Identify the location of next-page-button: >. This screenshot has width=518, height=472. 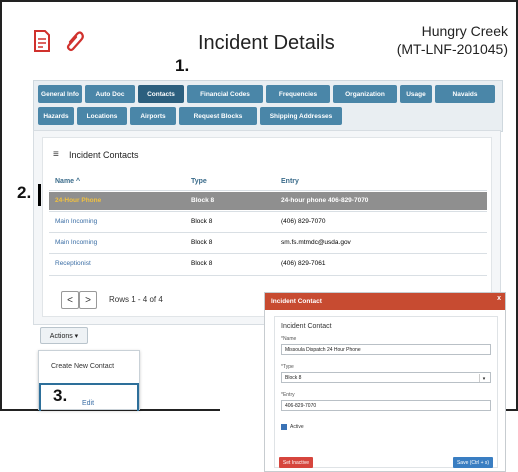
(88, 300).